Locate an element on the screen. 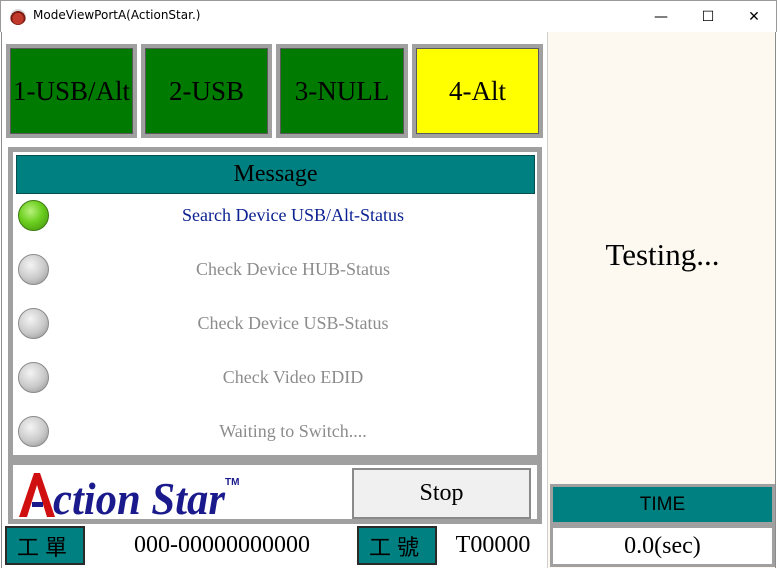  port-button-1: 1-USB/Alt is located at coordinates (71, 91).